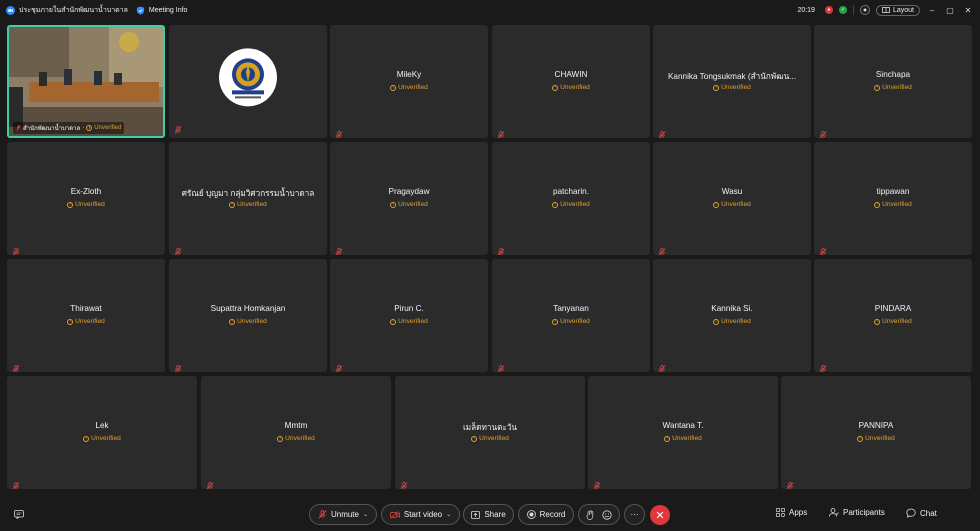  Describe the element at coordinates (842, 10) in the screenshot. I see `encryption-indicator-icon: ✓` at that location.